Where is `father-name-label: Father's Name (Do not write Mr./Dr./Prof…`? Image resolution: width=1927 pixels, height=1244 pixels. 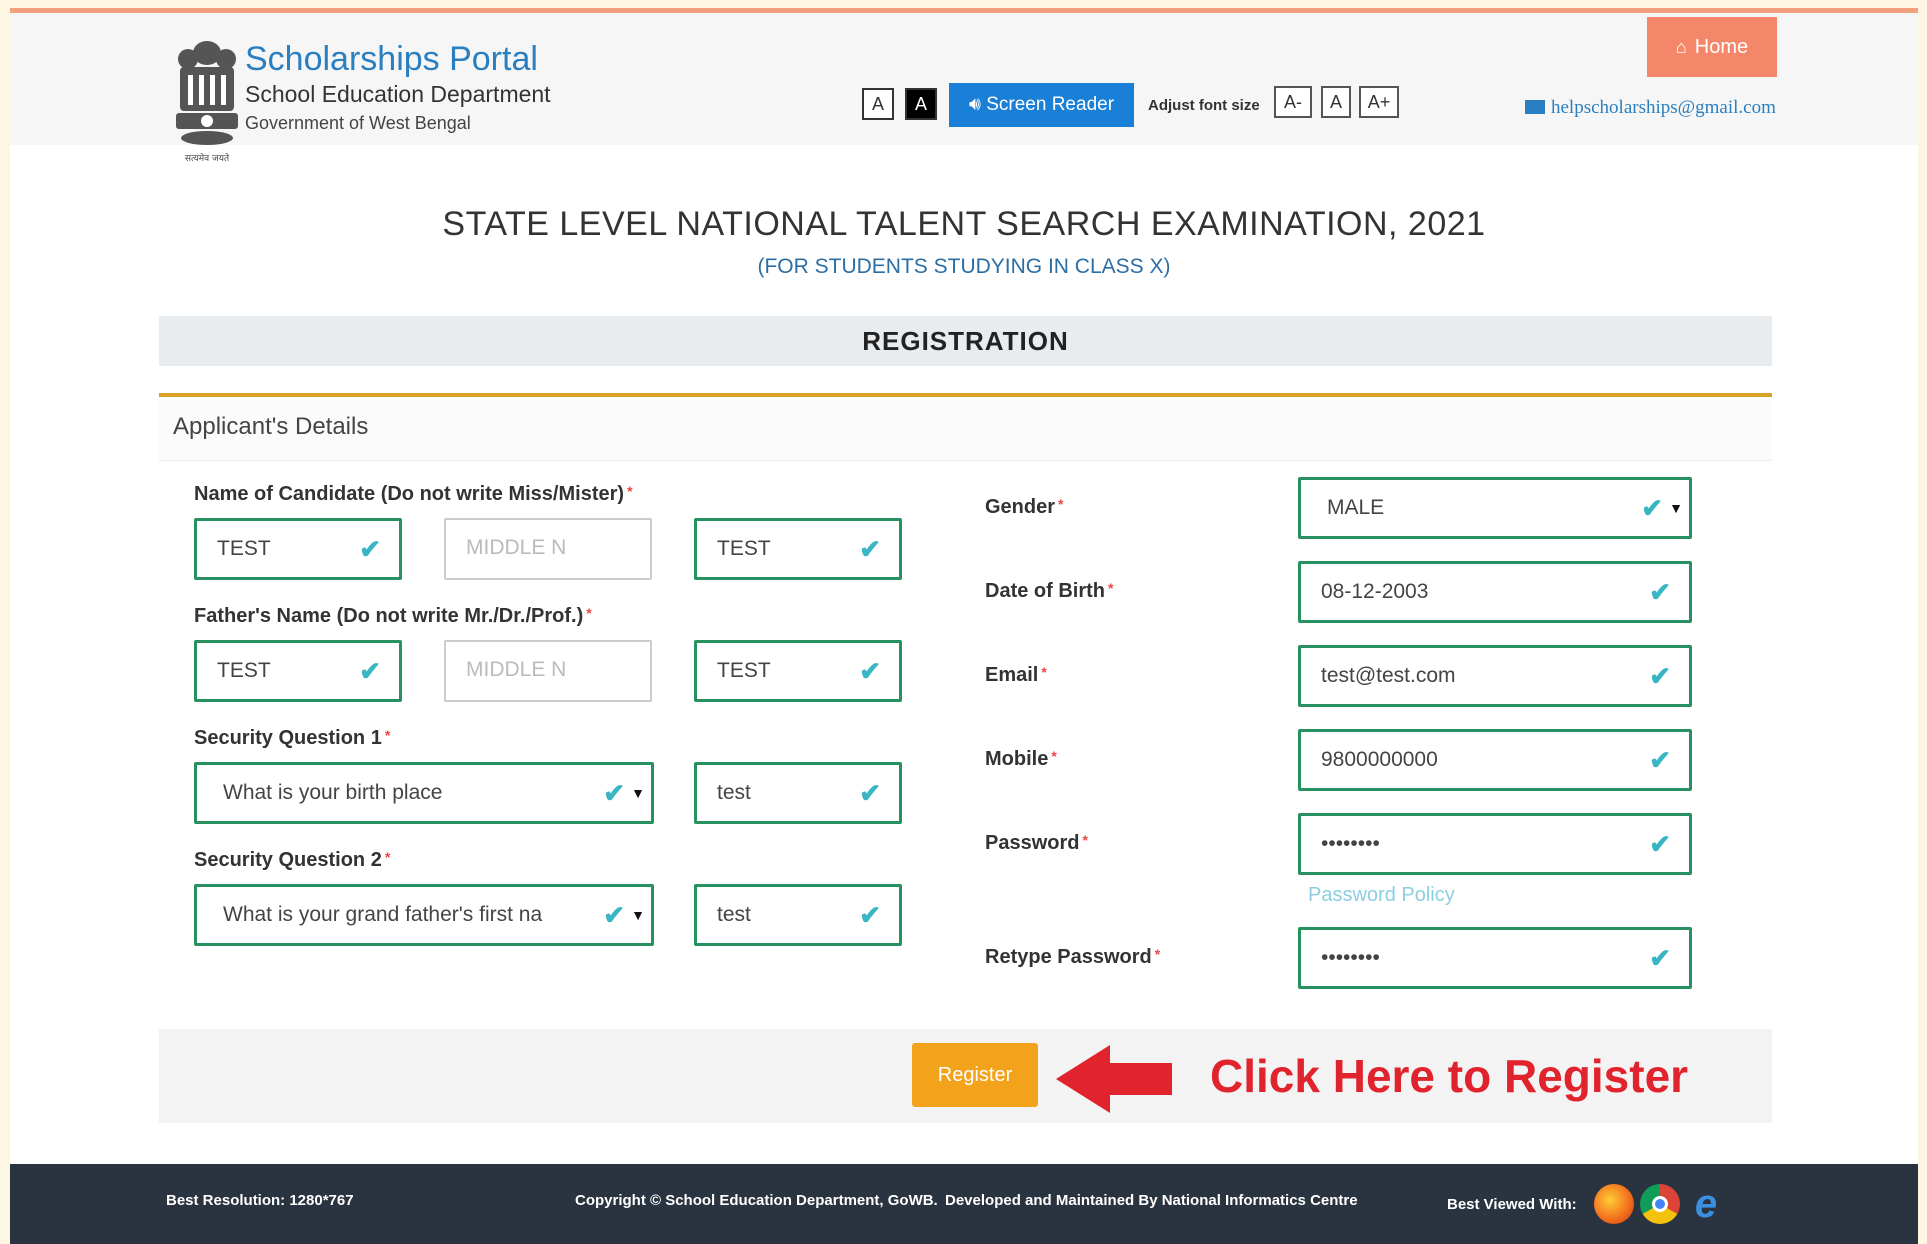
father-name-label: Father's Name (Do not write Mr./Dr./Prof… is located at coordinates (393, 616).